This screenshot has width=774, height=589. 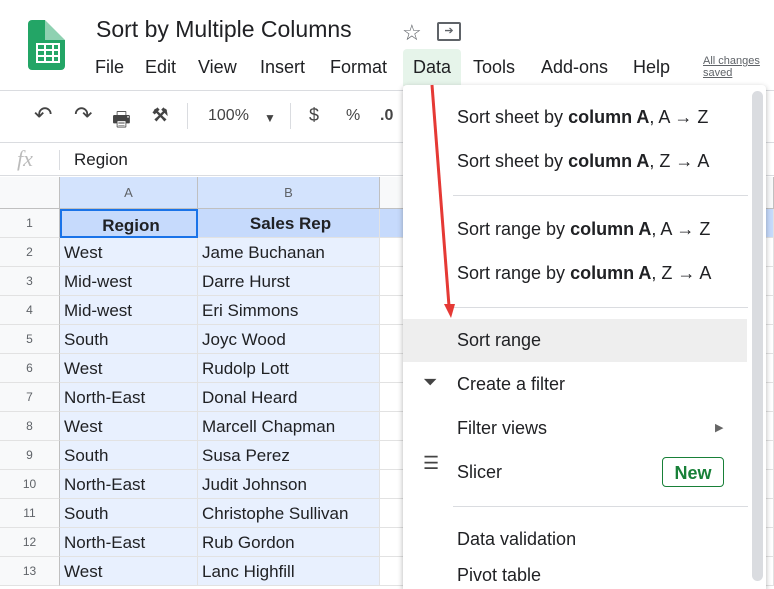 I want to click on arrow-line, so click(x=440, y=195).